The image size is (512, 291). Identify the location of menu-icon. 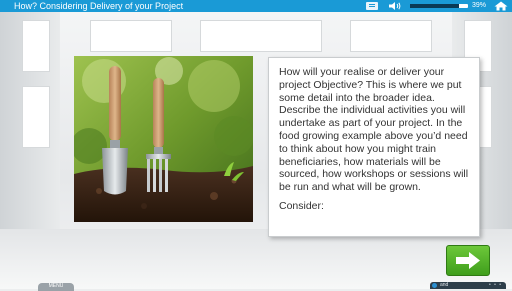
(372, 6).